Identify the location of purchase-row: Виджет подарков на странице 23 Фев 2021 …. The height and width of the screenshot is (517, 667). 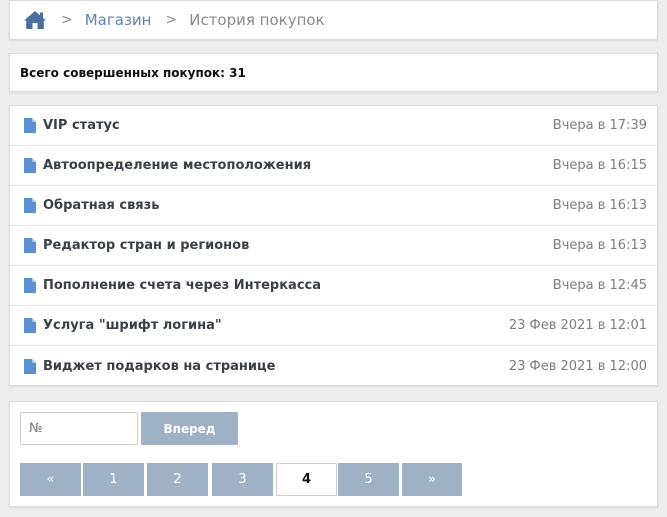
(333, 366).